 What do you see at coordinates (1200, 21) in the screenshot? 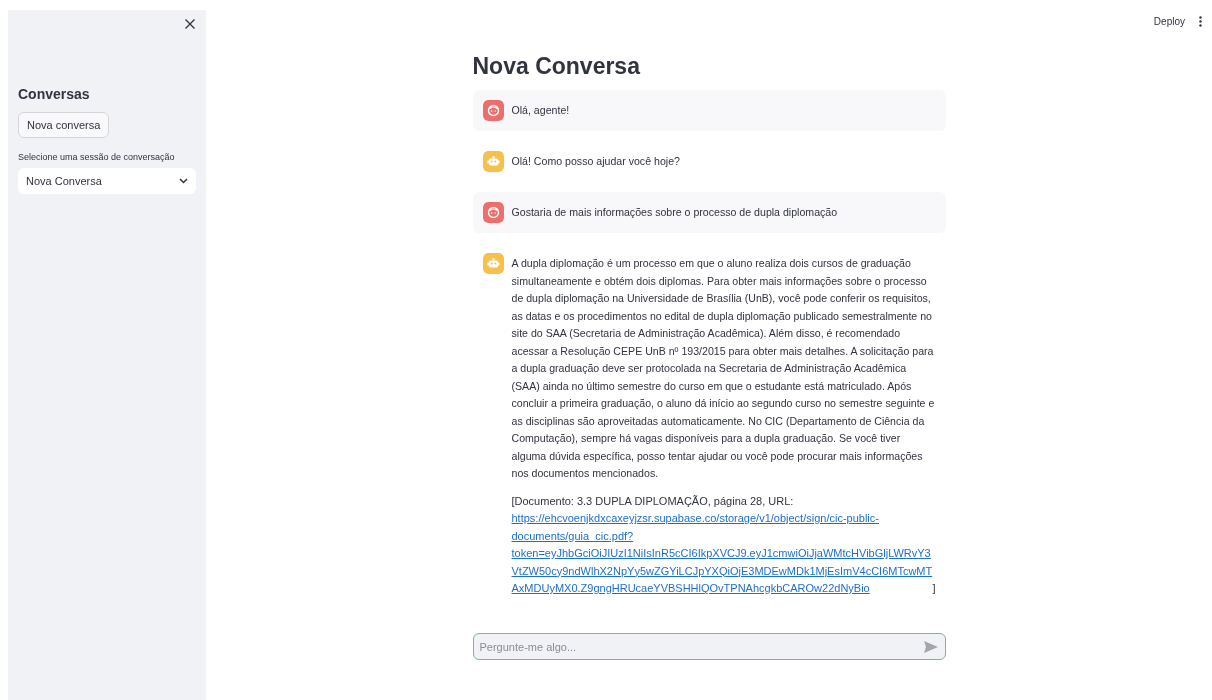
I see `more-menu-icon` at bounding box center [1200, 21].